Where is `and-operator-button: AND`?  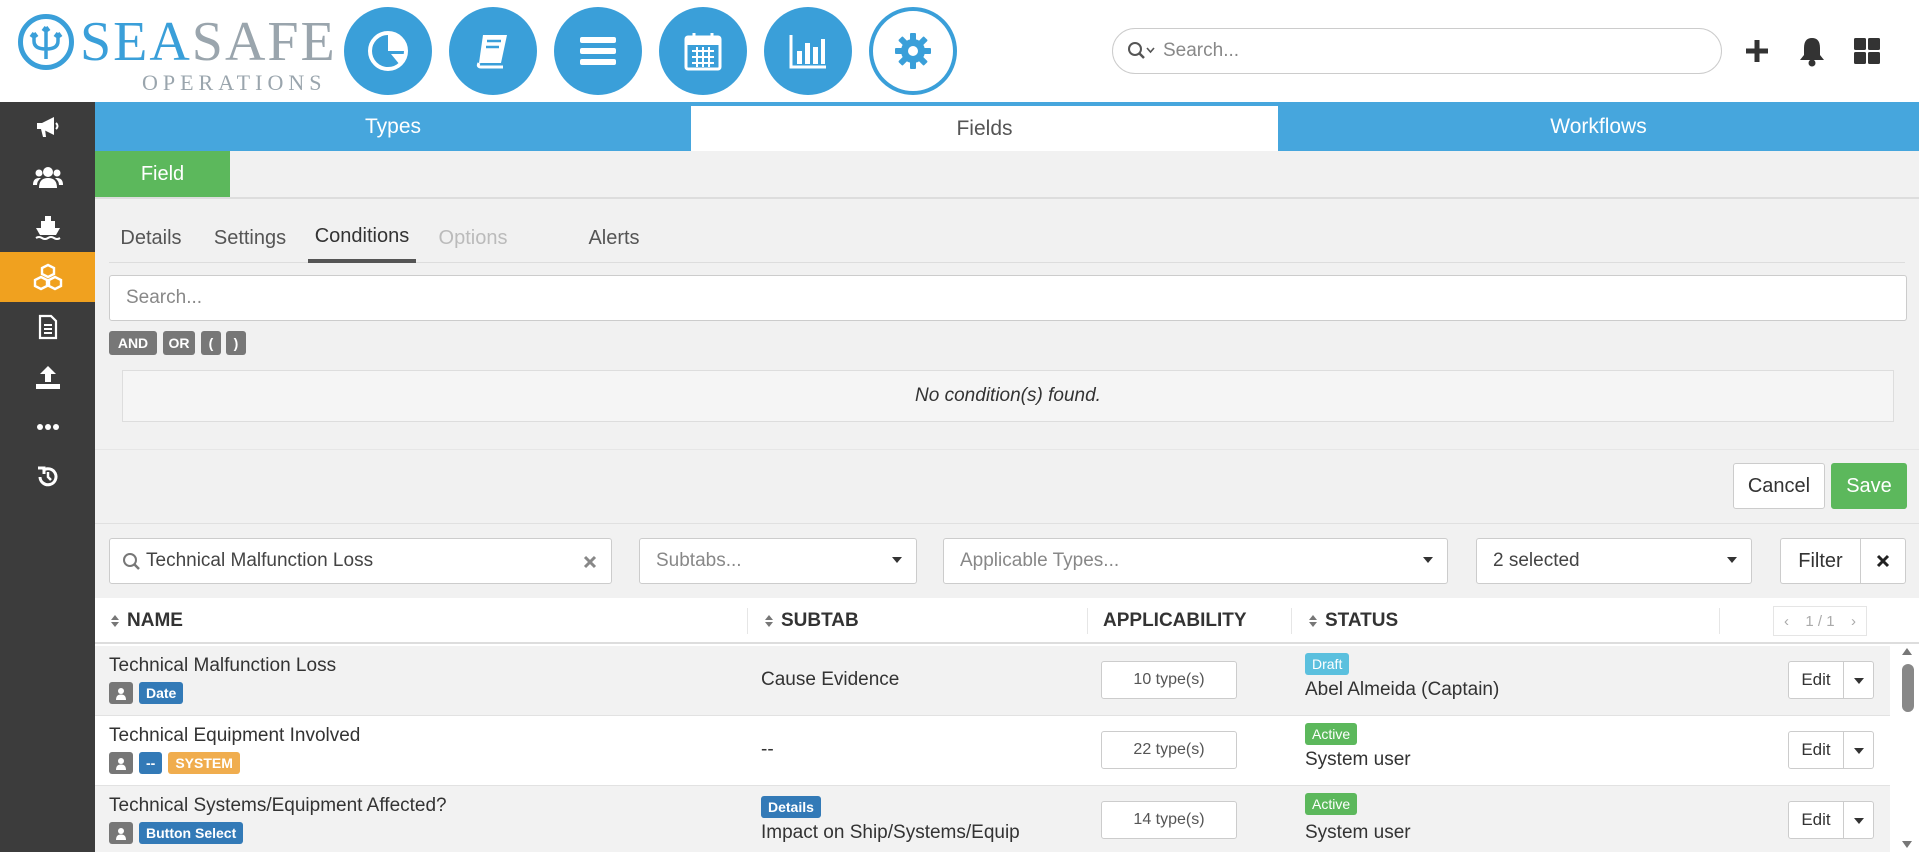 and-operator-button: AND is located at coordinates (133, 343).